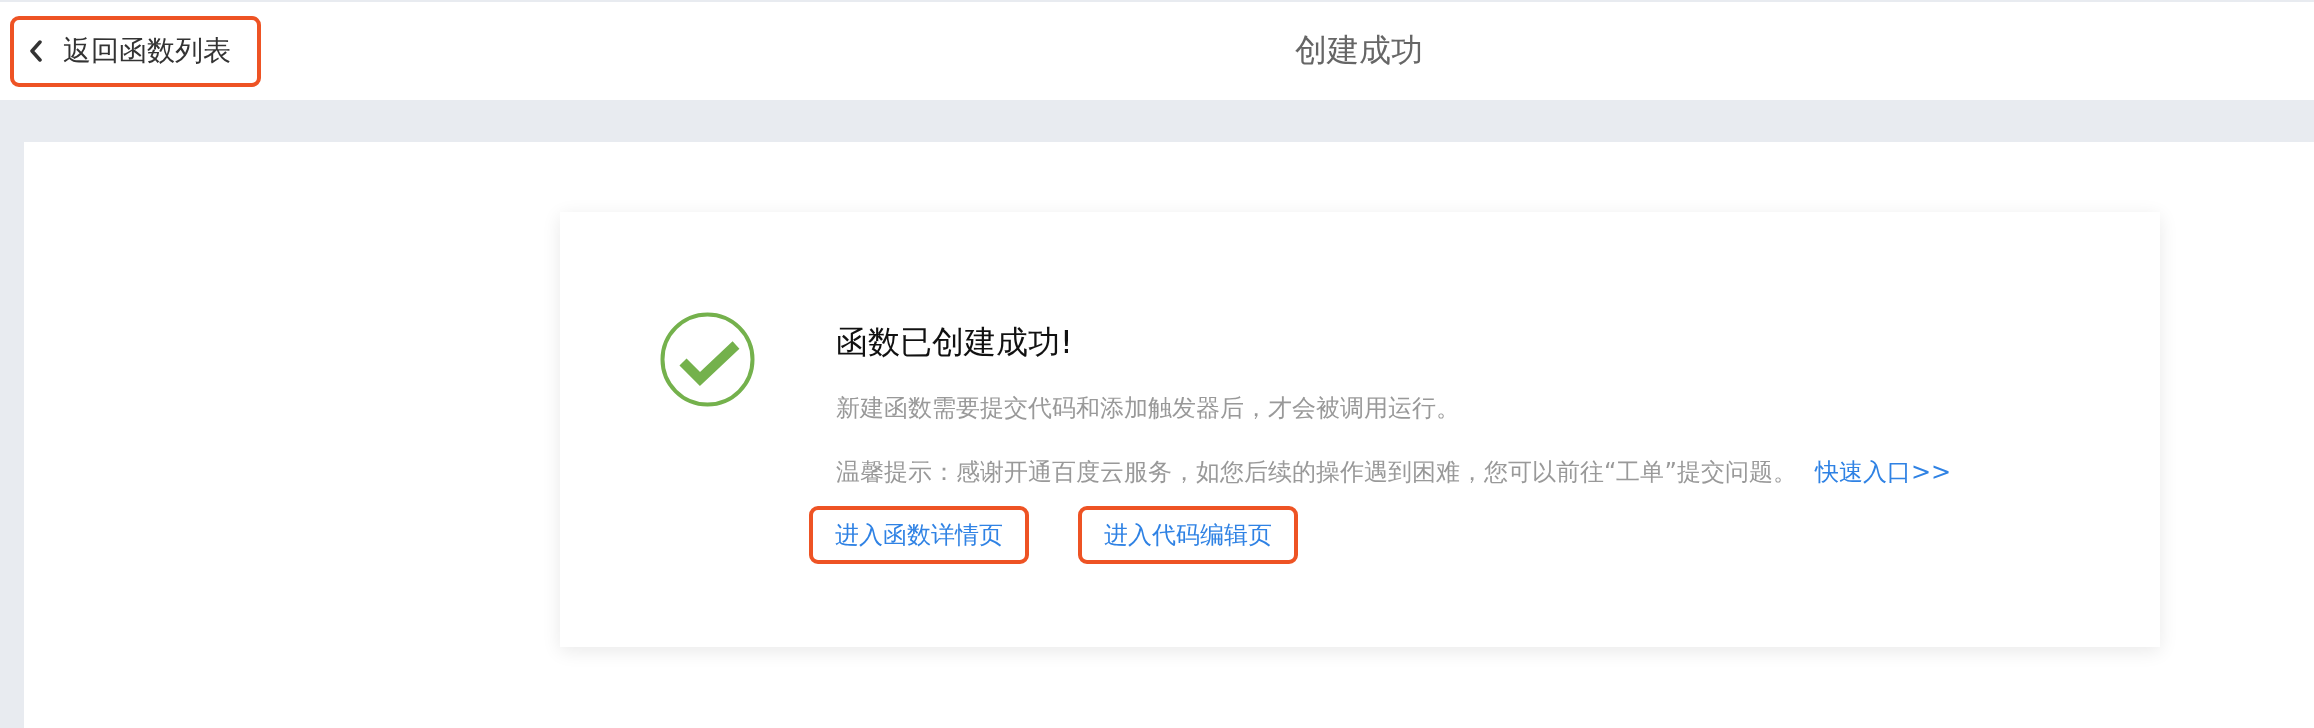 The height and width of the screenshot is (728, 2314). I want to click on chevron-left-icon, so click(36, 51).